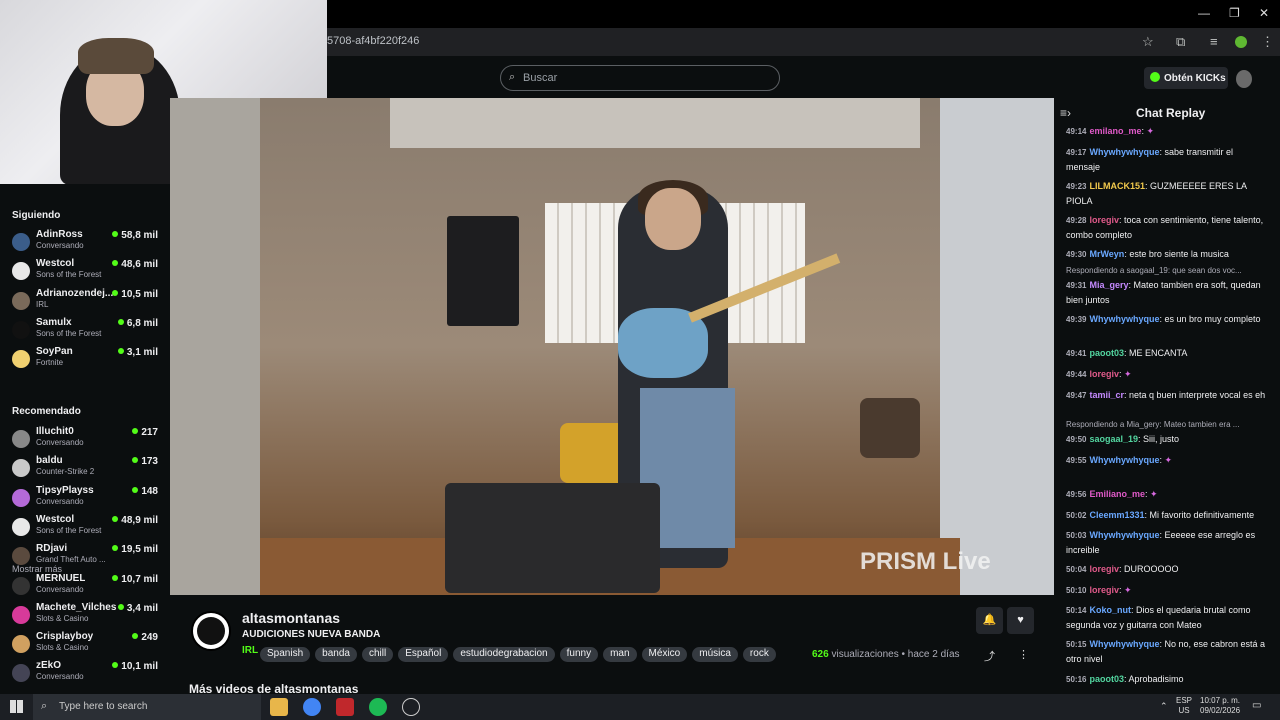  I want to click on sidebar-channel: Westcol Sons of the Forest 48,6 mil, so click(87, 272).